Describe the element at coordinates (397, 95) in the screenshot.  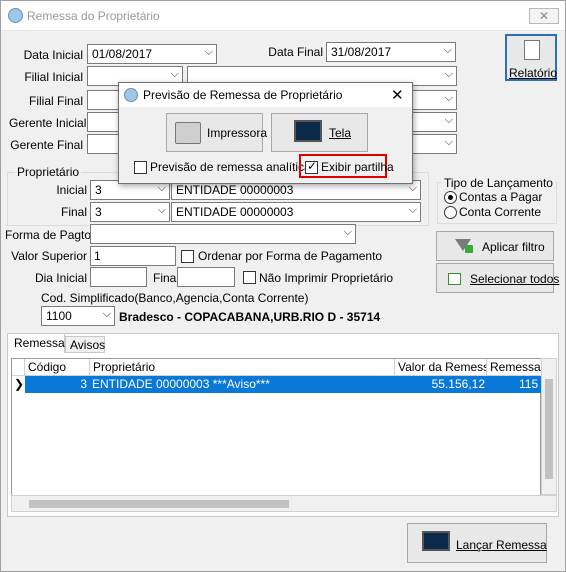
I see `dialog-close-icon: ✕` at that location.